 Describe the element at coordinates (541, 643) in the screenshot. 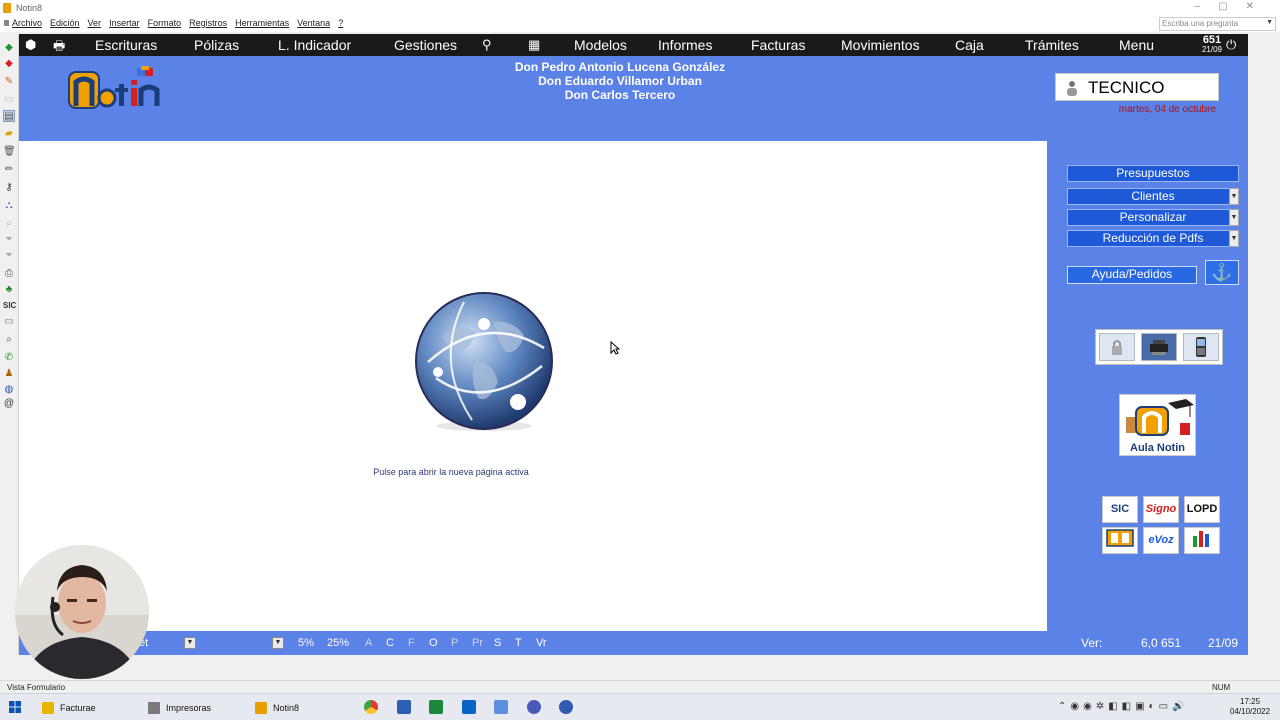

I see `flag-vr: Vr` at that location.